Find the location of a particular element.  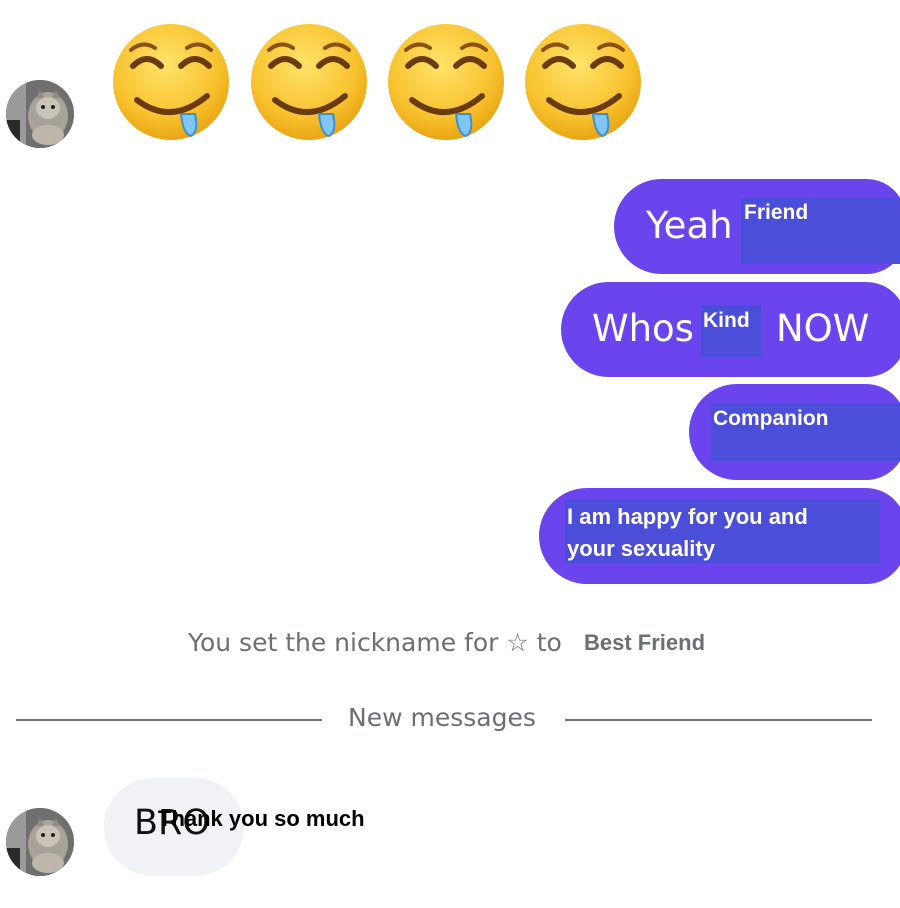

overlay-label: Companion is located at coordinates (771, 418).